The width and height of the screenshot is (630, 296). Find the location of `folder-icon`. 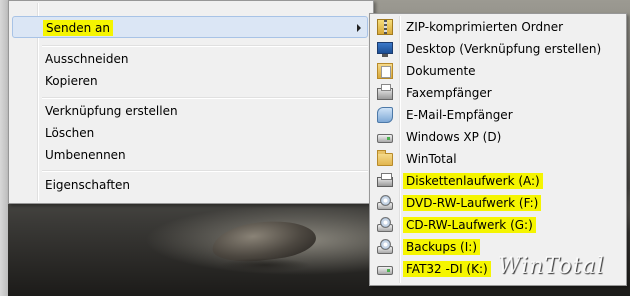

folder-icon is located at coordinates (385, 158).